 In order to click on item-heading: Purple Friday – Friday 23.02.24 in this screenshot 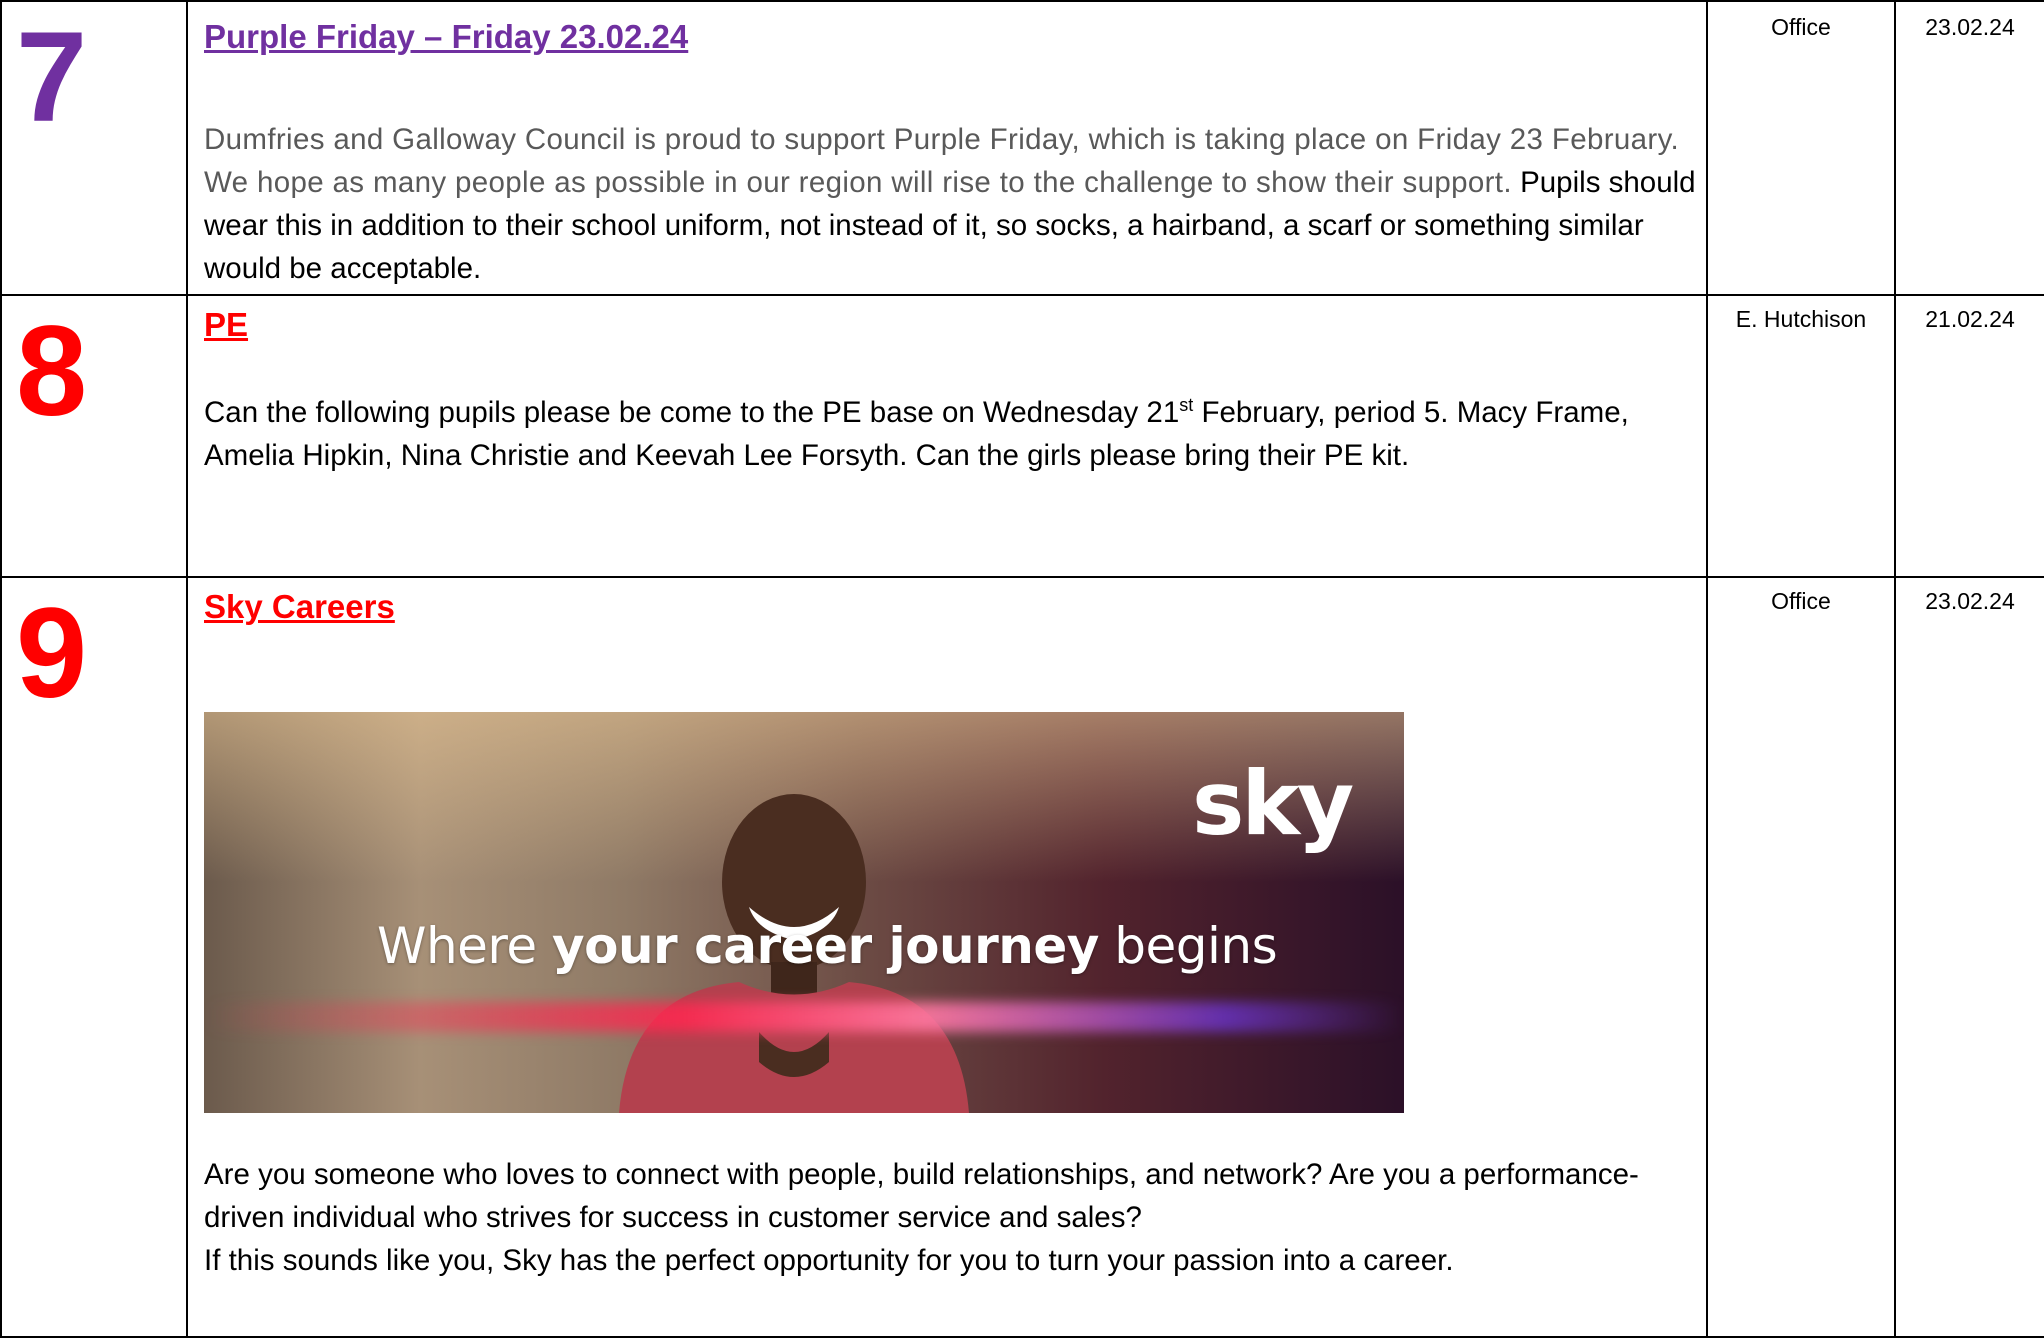, I will do `click(446, 36)`.